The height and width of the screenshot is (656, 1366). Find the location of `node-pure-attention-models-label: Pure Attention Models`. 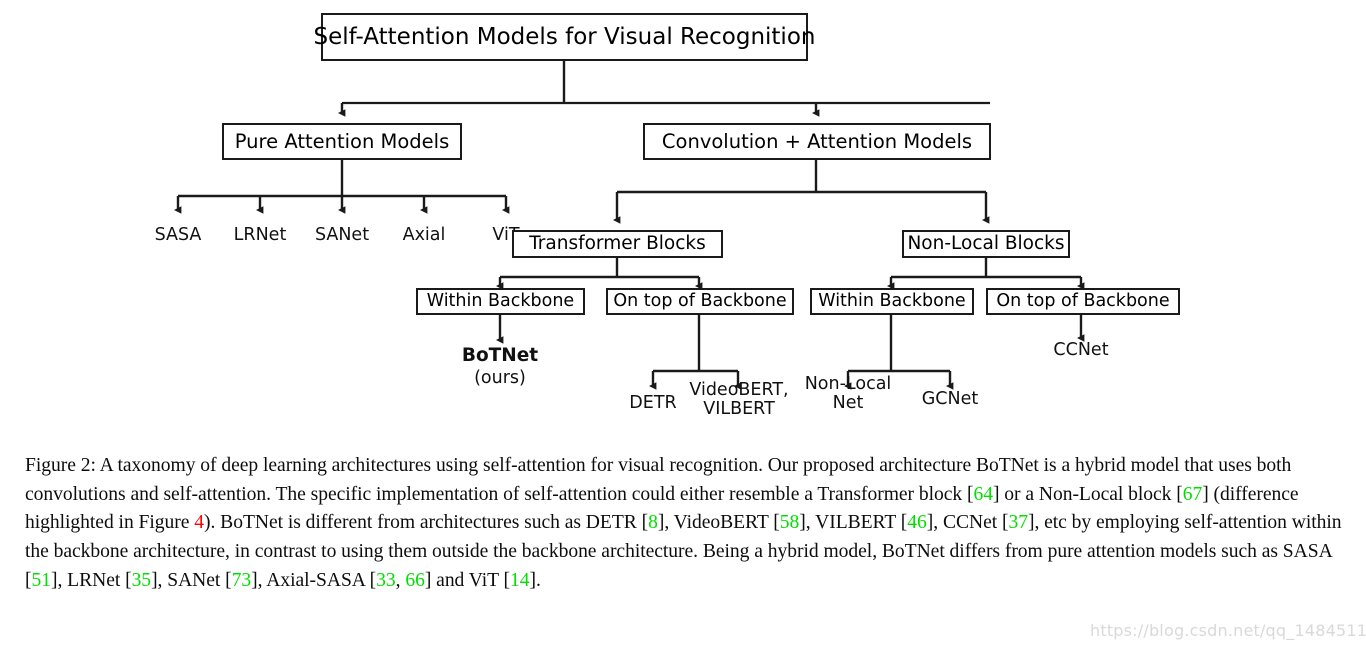

node-pure-attention-models-label: Pure Attention Models is located at coordinates (342, 141).